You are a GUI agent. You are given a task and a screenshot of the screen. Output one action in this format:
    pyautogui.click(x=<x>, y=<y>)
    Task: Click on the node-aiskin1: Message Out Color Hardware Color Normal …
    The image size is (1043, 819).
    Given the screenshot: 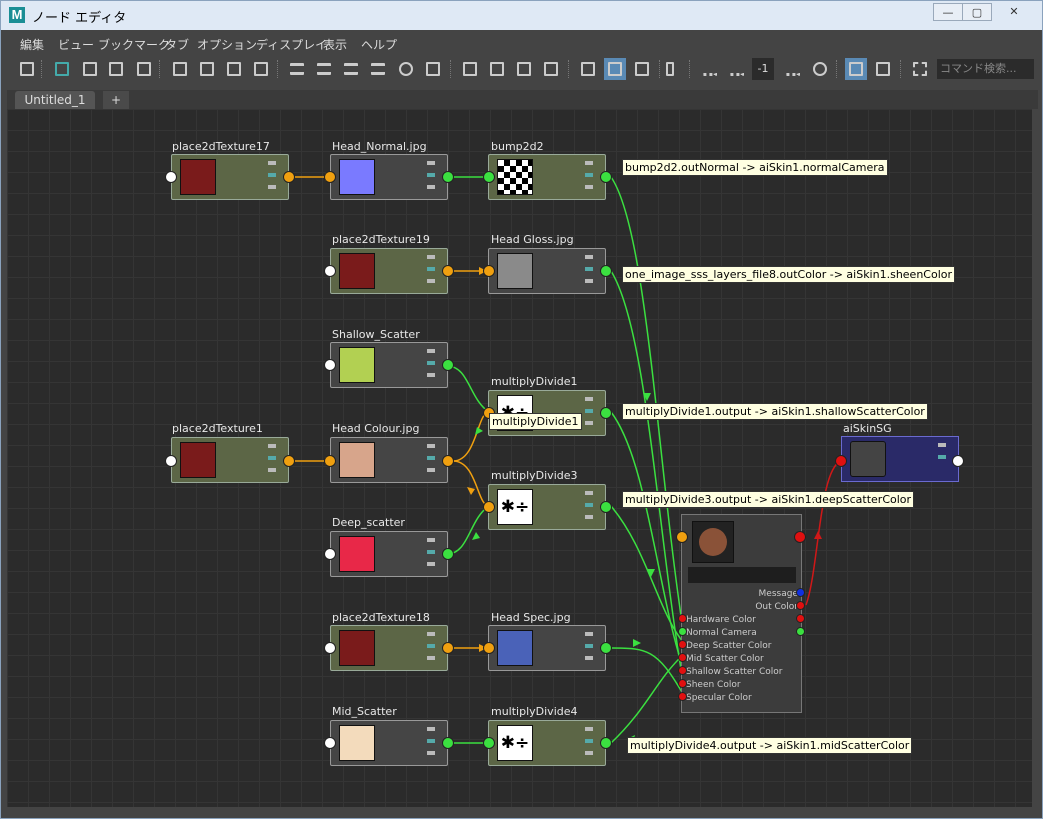 What is the action you would take?
    pyautogui.click(x=741, y=613)
    